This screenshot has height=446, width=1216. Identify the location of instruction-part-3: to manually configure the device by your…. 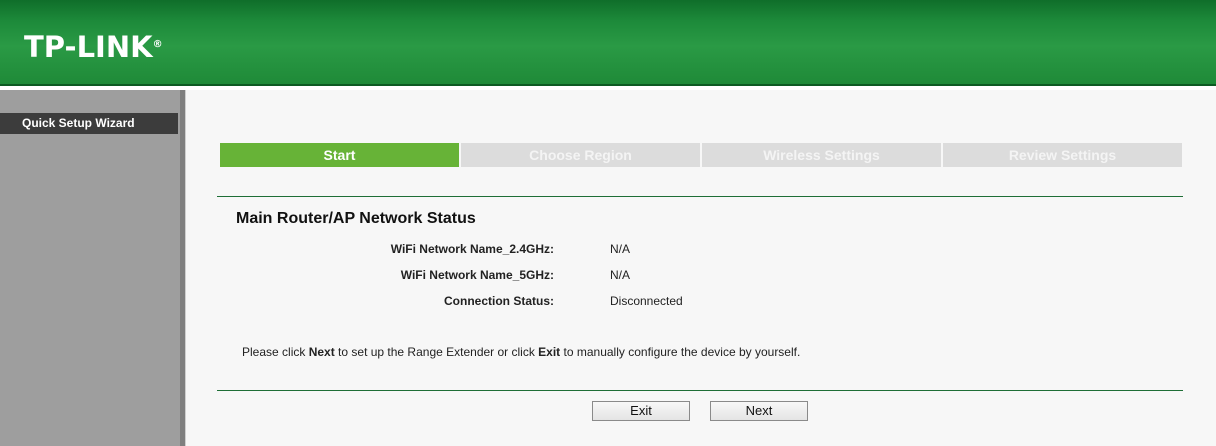
(680, 352).